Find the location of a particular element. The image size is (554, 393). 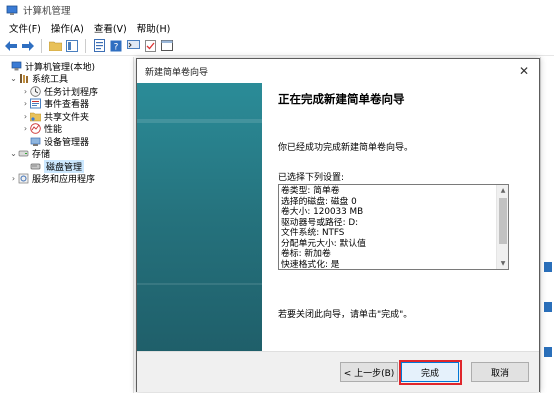

folder-up-icon is located at coordinates (55, 46).